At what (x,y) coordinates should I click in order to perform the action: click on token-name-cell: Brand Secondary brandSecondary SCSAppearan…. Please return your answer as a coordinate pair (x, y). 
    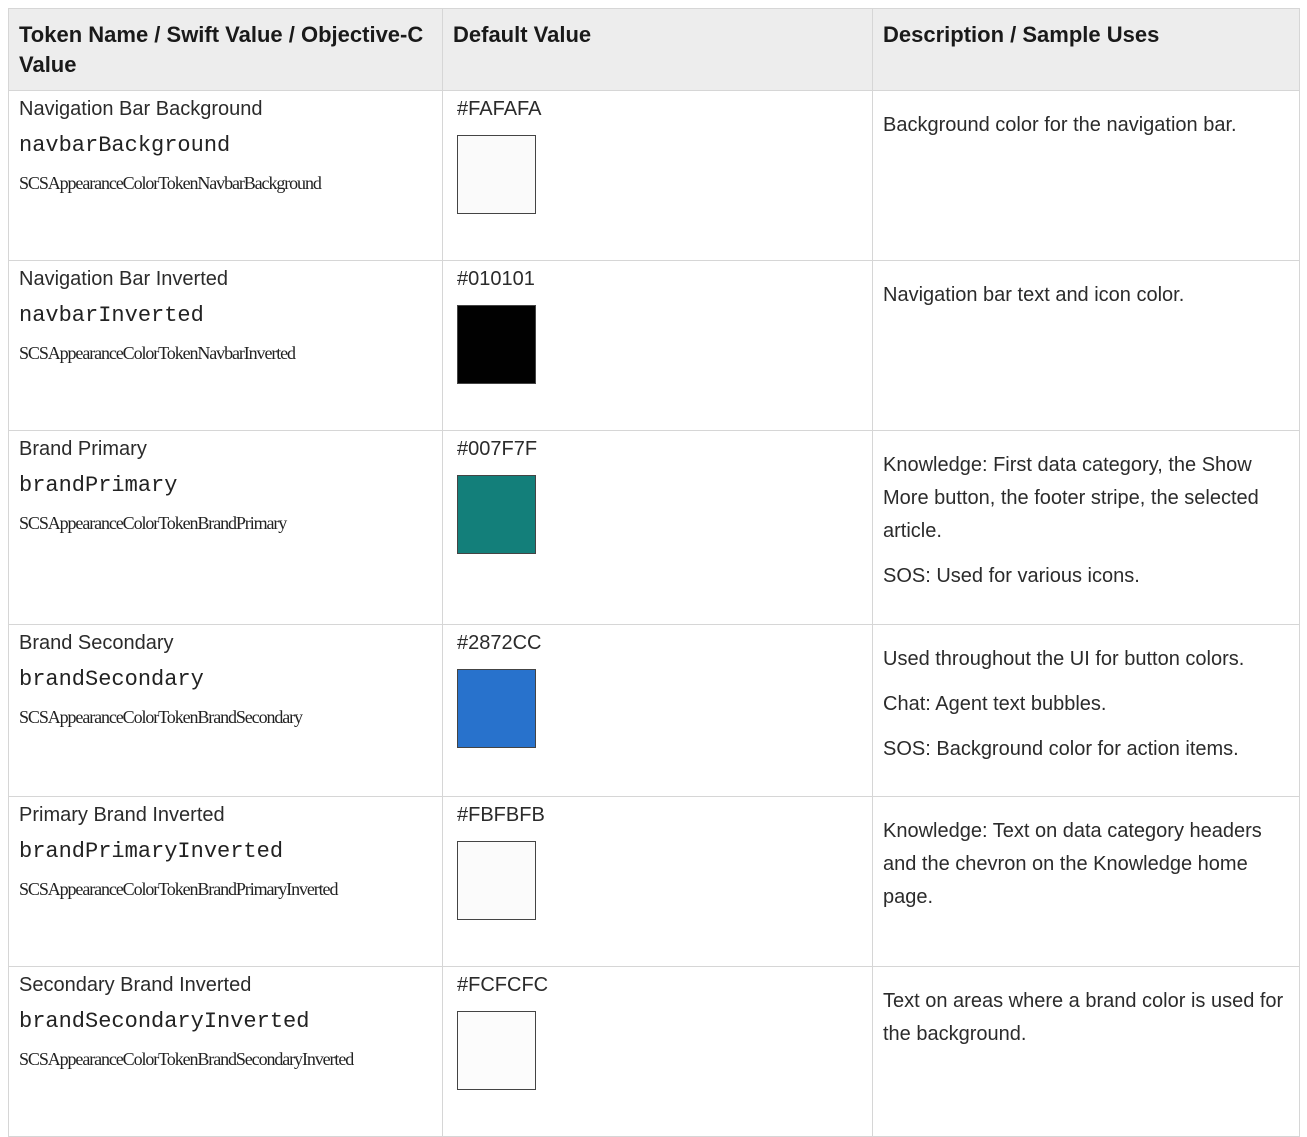
    Looking at the image, I should click on (225, 710).